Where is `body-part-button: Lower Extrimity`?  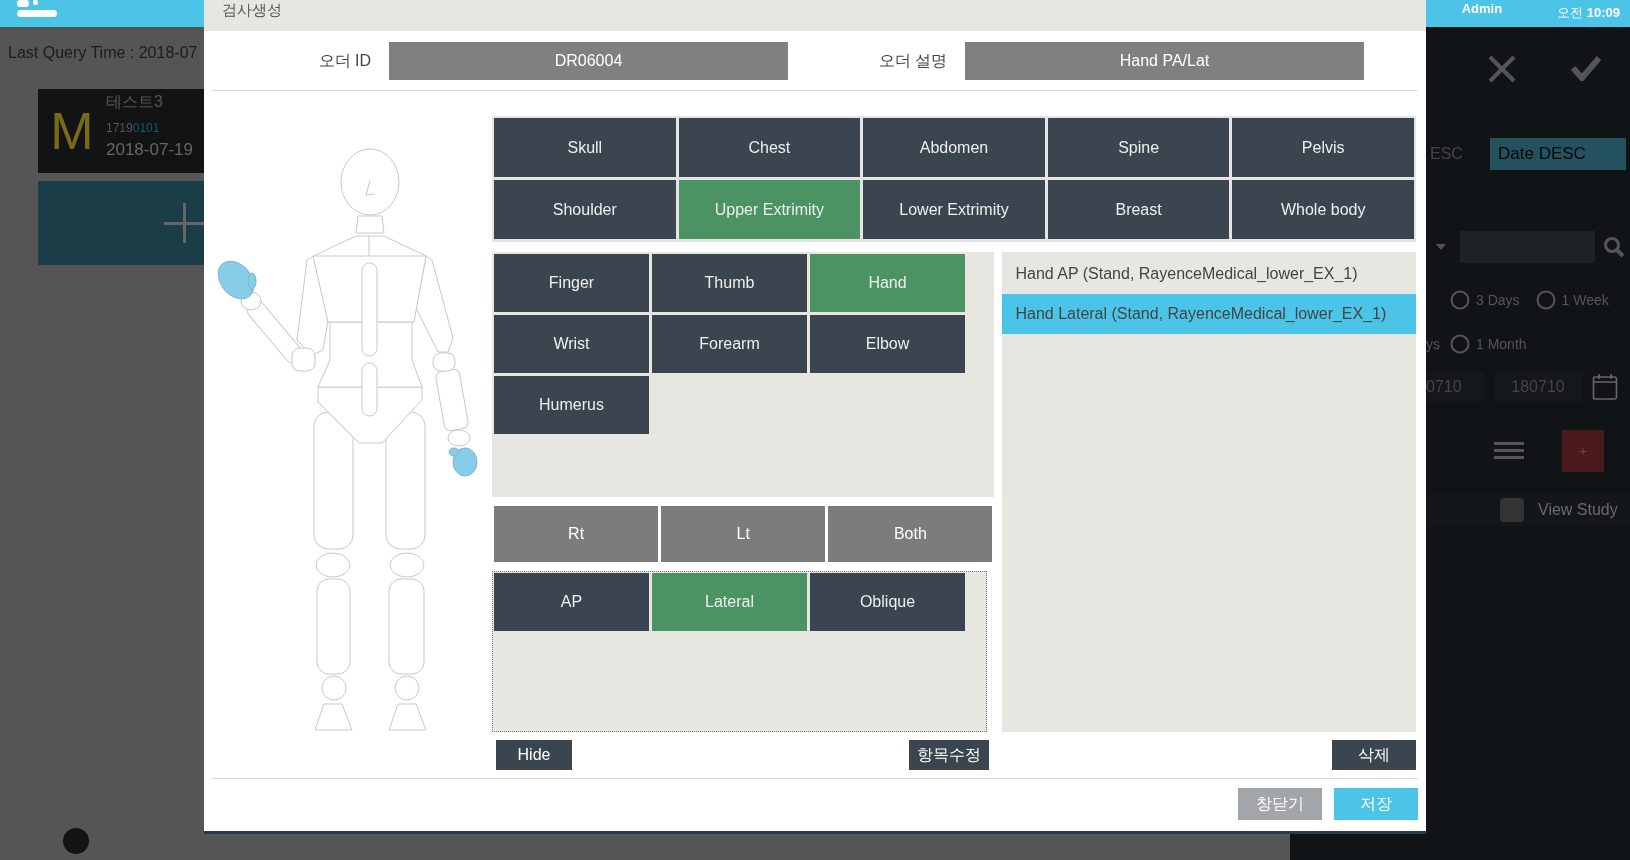 body-part-button: Lower Extrimity is located at coordinates (954, 209).